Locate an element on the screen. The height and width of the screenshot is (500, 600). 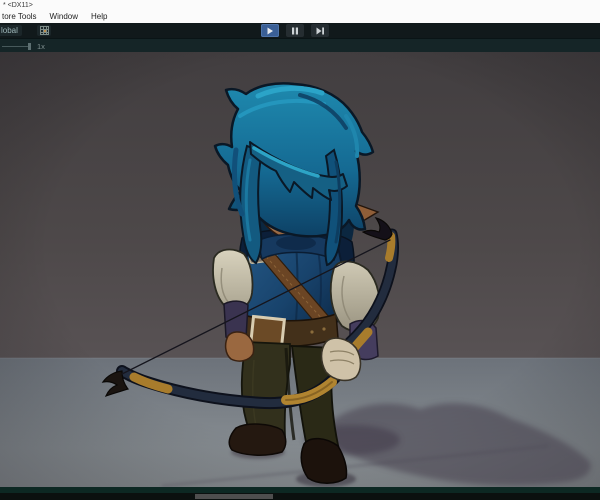
bow-gold-tip-upper is located at coordinates (390, 247).